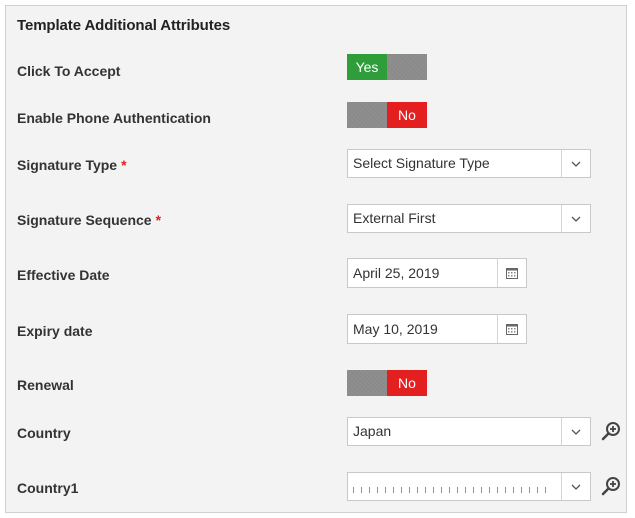 The width and height of the screenshot is (635, 518). I want to click on phone-auth-toggle: No, so click(387, 115).